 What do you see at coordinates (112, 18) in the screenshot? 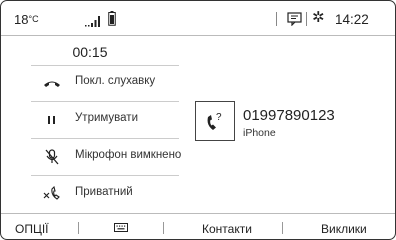
I see `battery-icon` at bounding box center [112, 18].